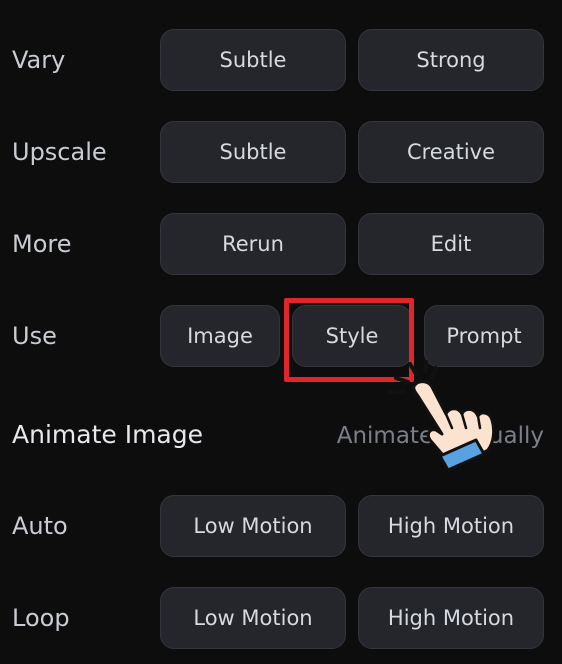 The width and height of the screenshot is (562, 664). I want to click on loop-label: Loop, so click(41, 618).